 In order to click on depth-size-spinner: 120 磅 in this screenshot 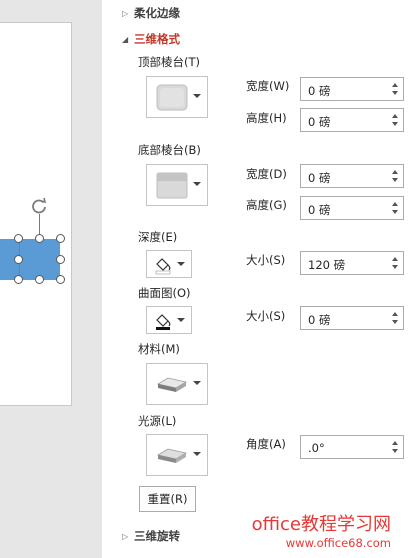, I will do `click(352, 263)`.